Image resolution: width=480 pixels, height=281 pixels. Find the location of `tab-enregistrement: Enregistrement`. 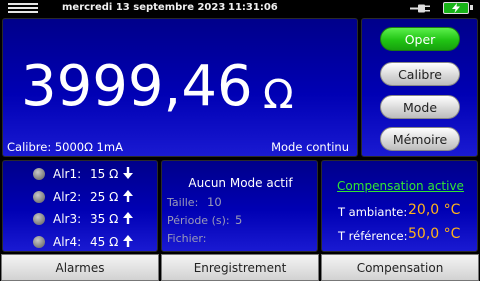

tab-enregistrement: Enregistrement is located at coordinates (240, 267).